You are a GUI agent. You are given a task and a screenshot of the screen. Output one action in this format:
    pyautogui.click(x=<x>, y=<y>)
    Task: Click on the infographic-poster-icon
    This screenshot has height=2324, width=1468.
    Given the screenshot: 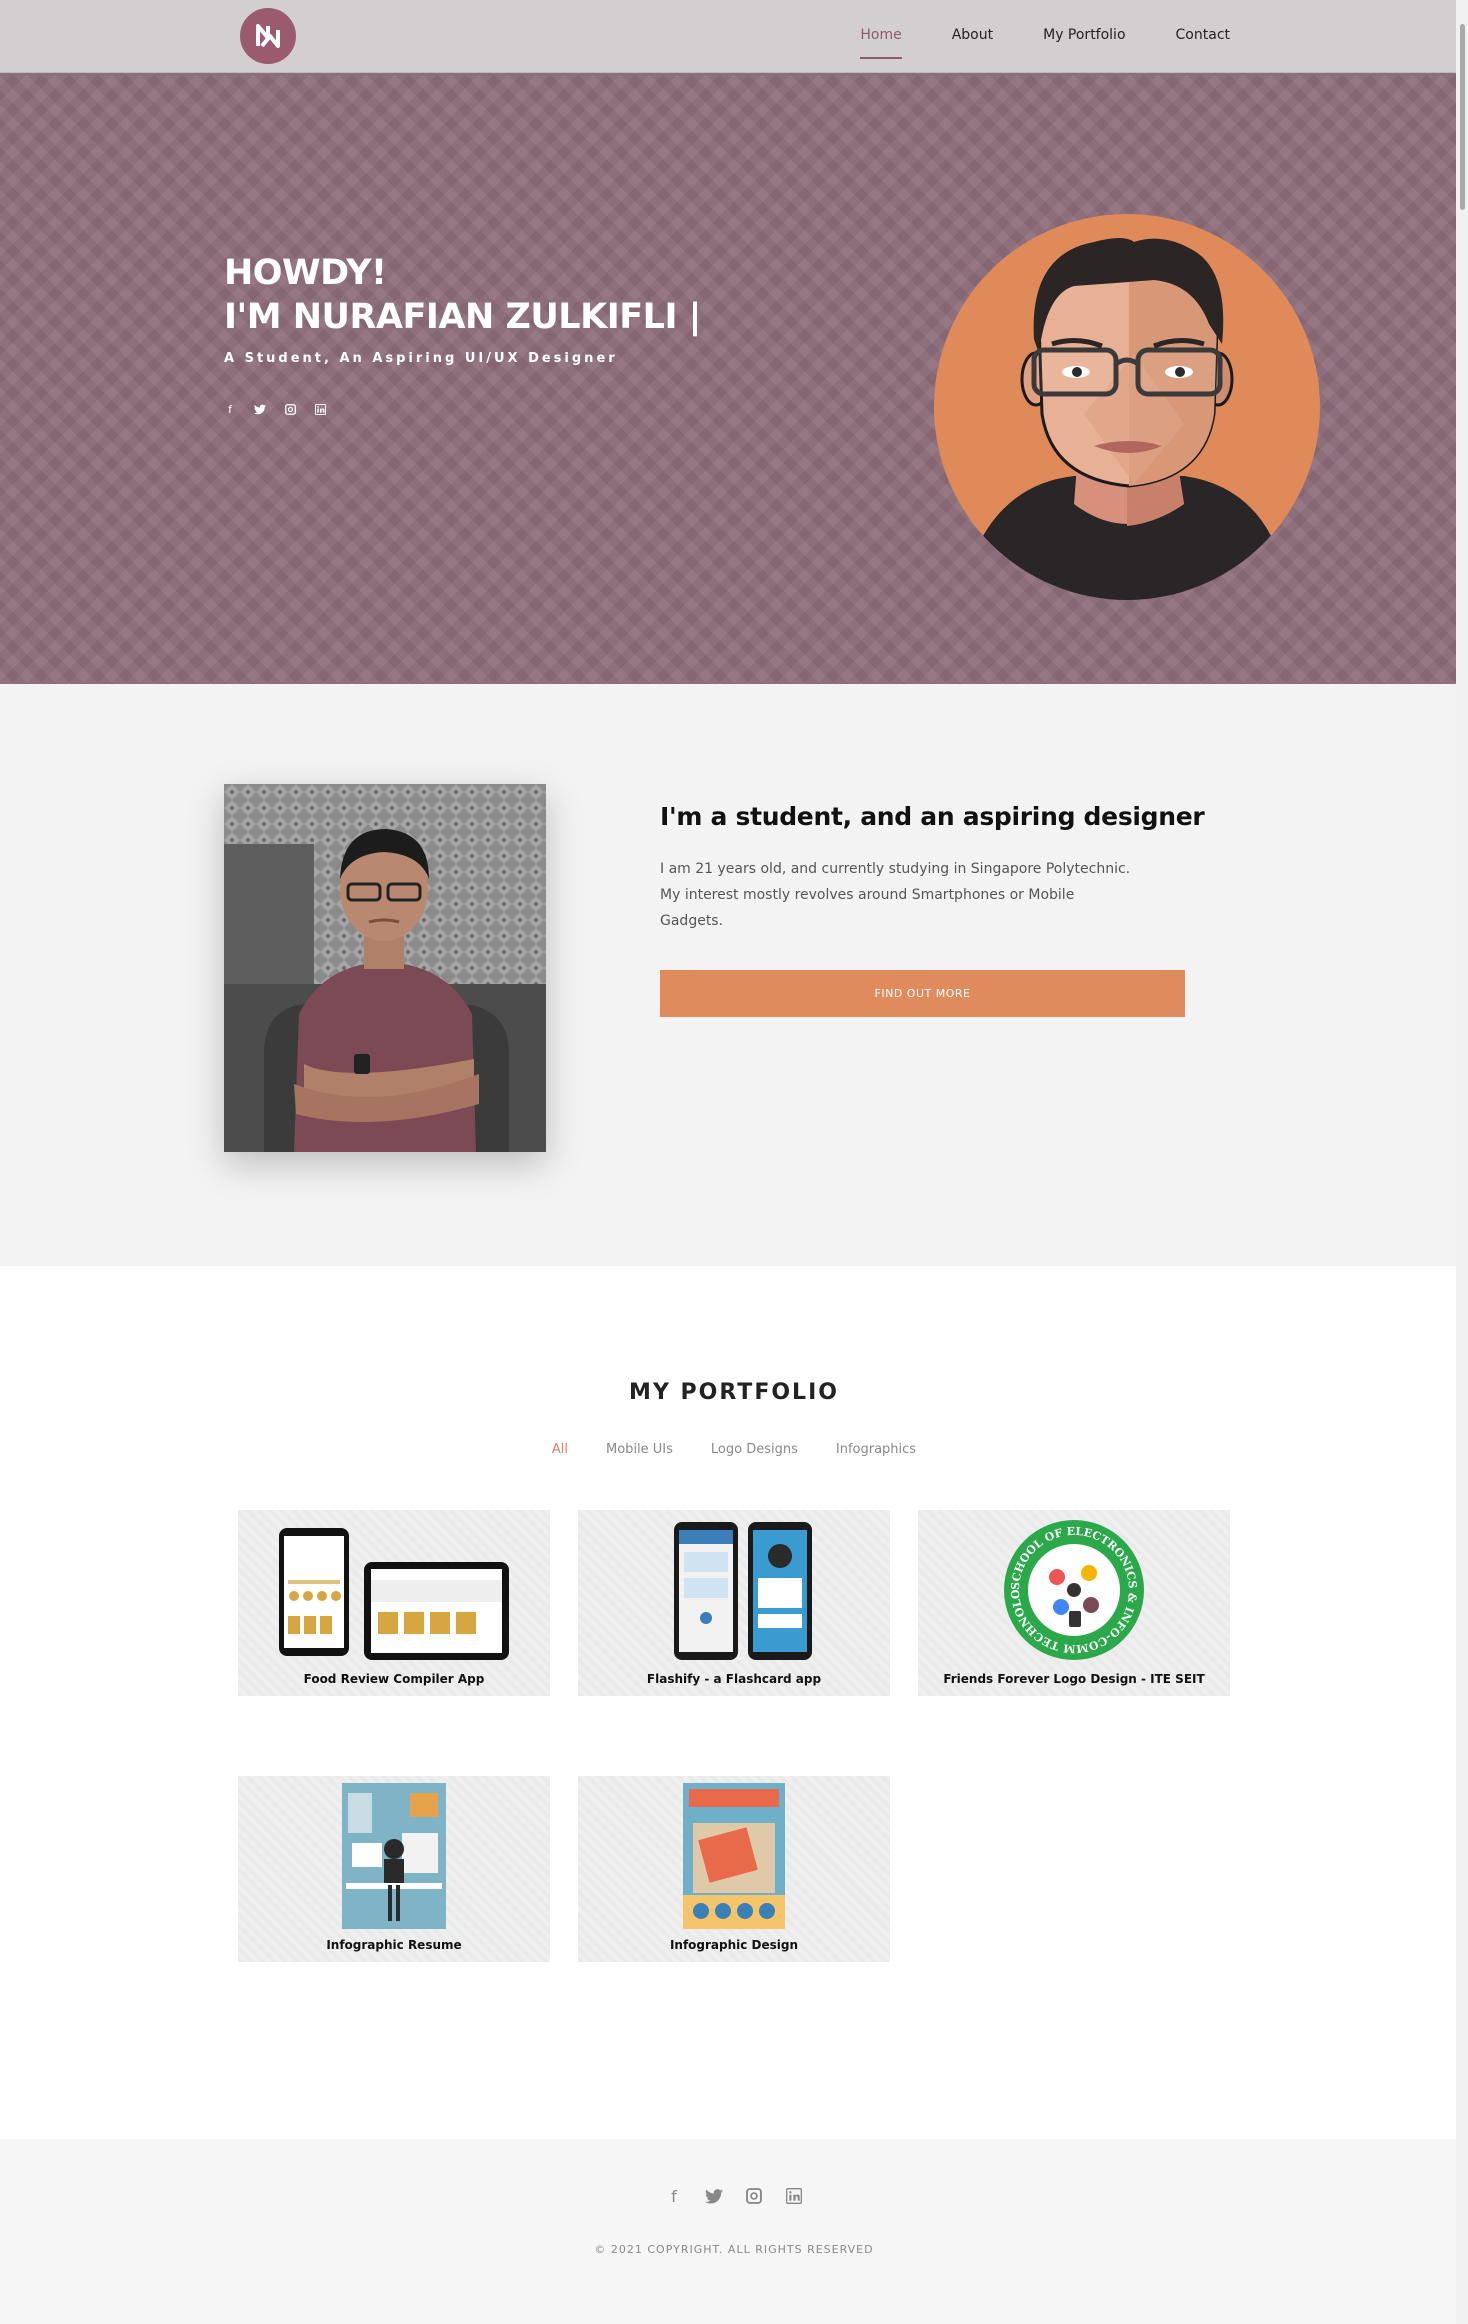 What is the action you would take?
    pyautogui.click(x=734, y=1856)
    